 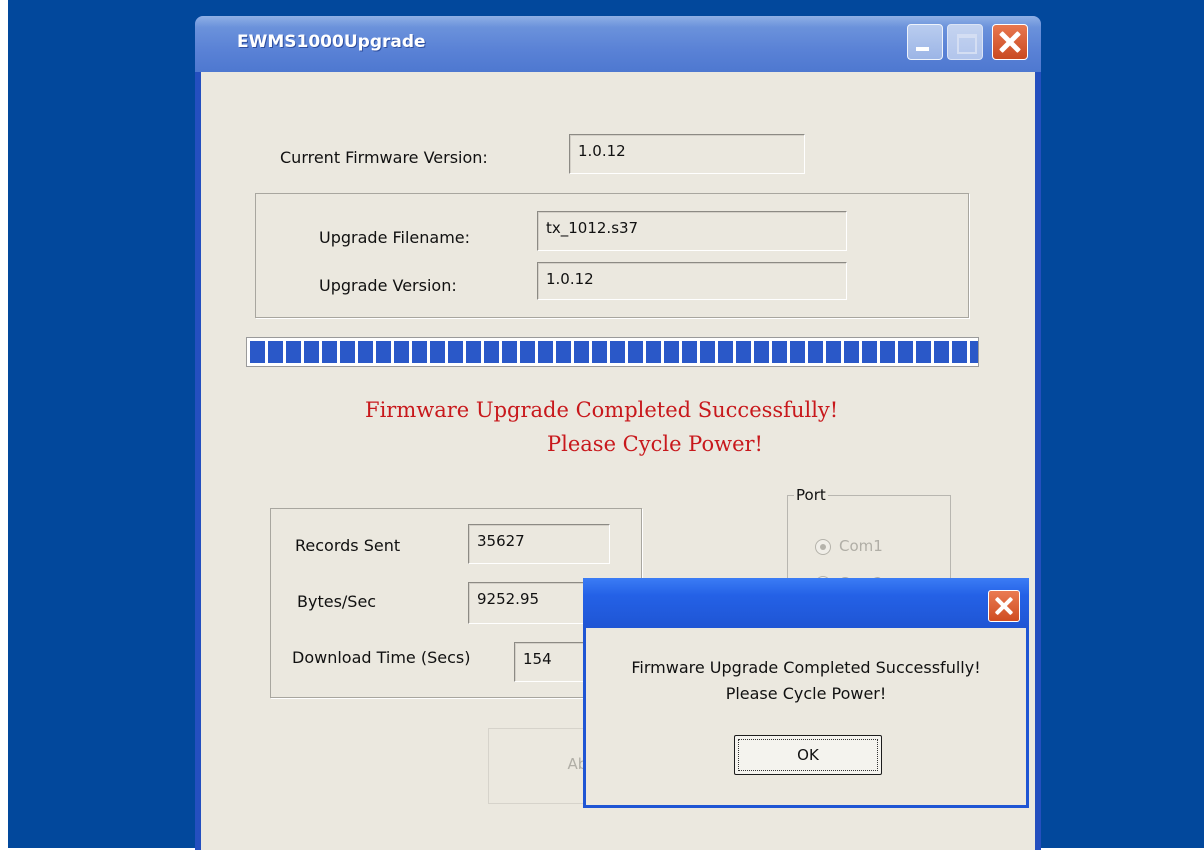 I want to click on minimize-icon, so click(x=922, y=49).